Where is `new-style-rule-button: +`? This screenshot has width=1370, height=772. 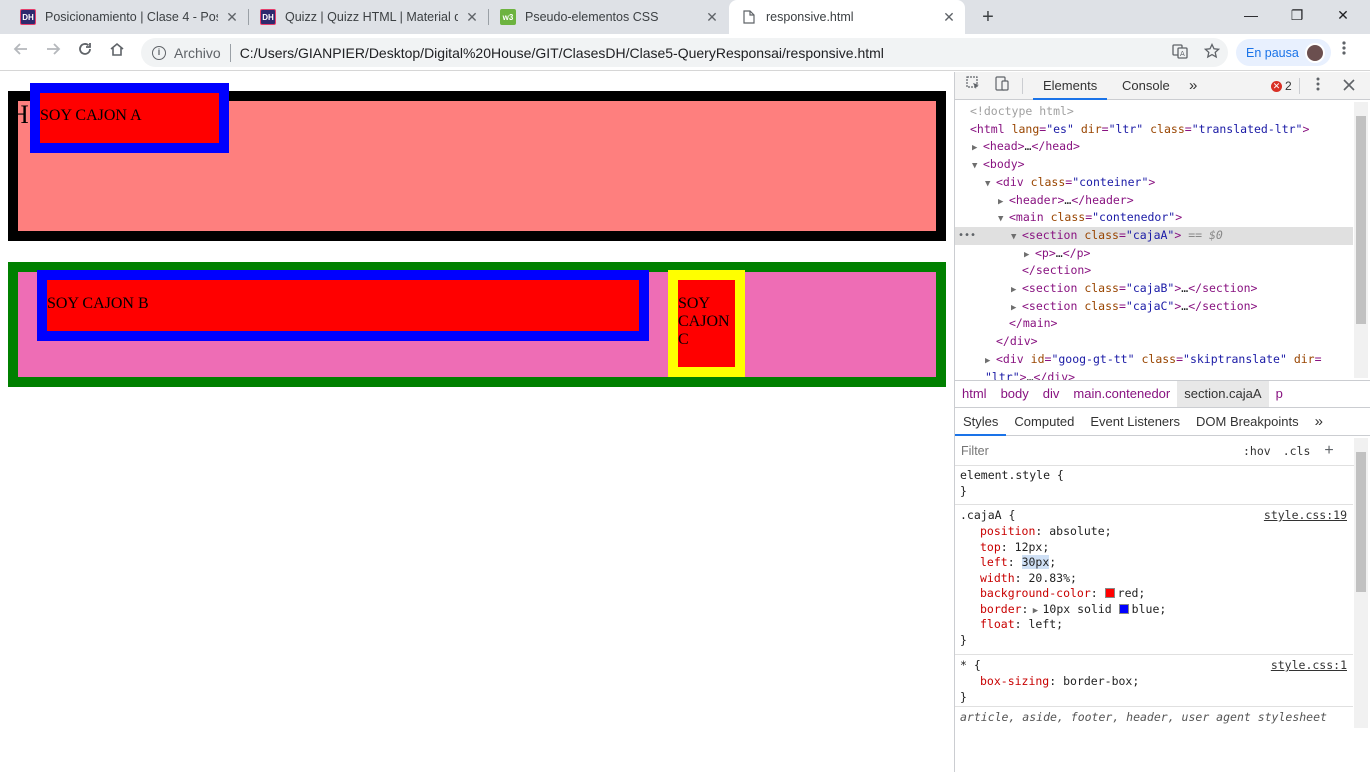
new-style-rule-button: + is located at coordinates (1328, 451).